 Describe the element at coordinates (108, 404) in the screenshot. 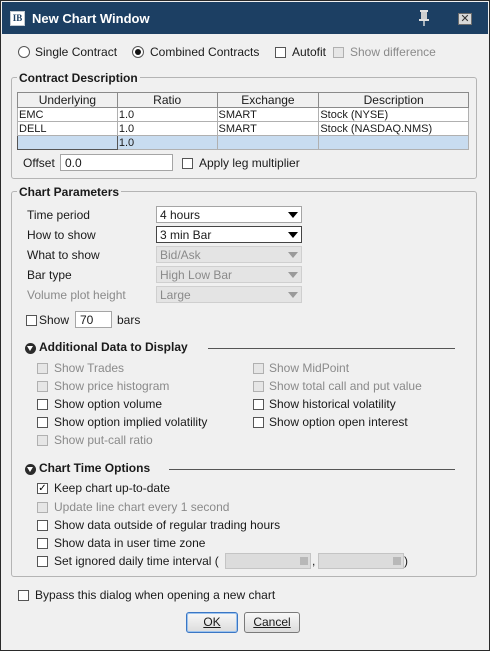

I see `show-option-volume-label: Show option volume` at that location.